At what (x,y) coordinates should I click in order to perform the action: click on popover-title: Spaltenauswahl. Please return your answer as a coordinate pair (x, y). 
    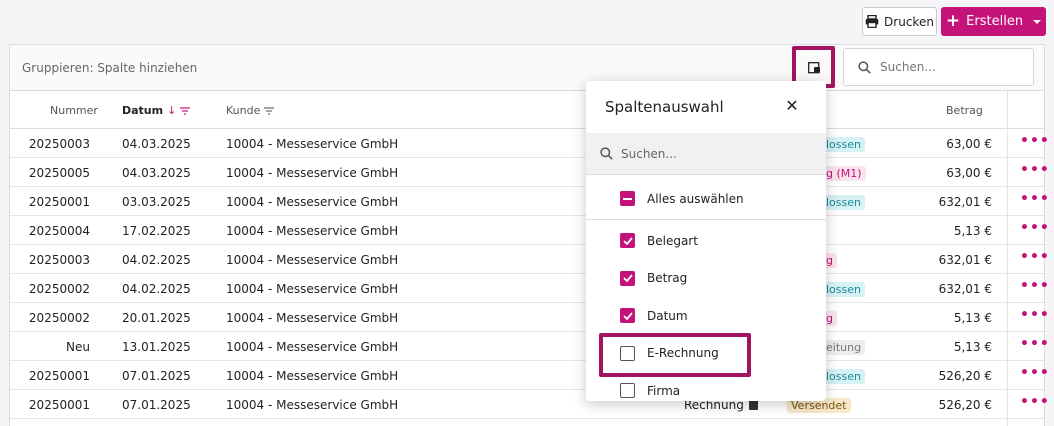
    Looking at the image, I should click on (664, 107).